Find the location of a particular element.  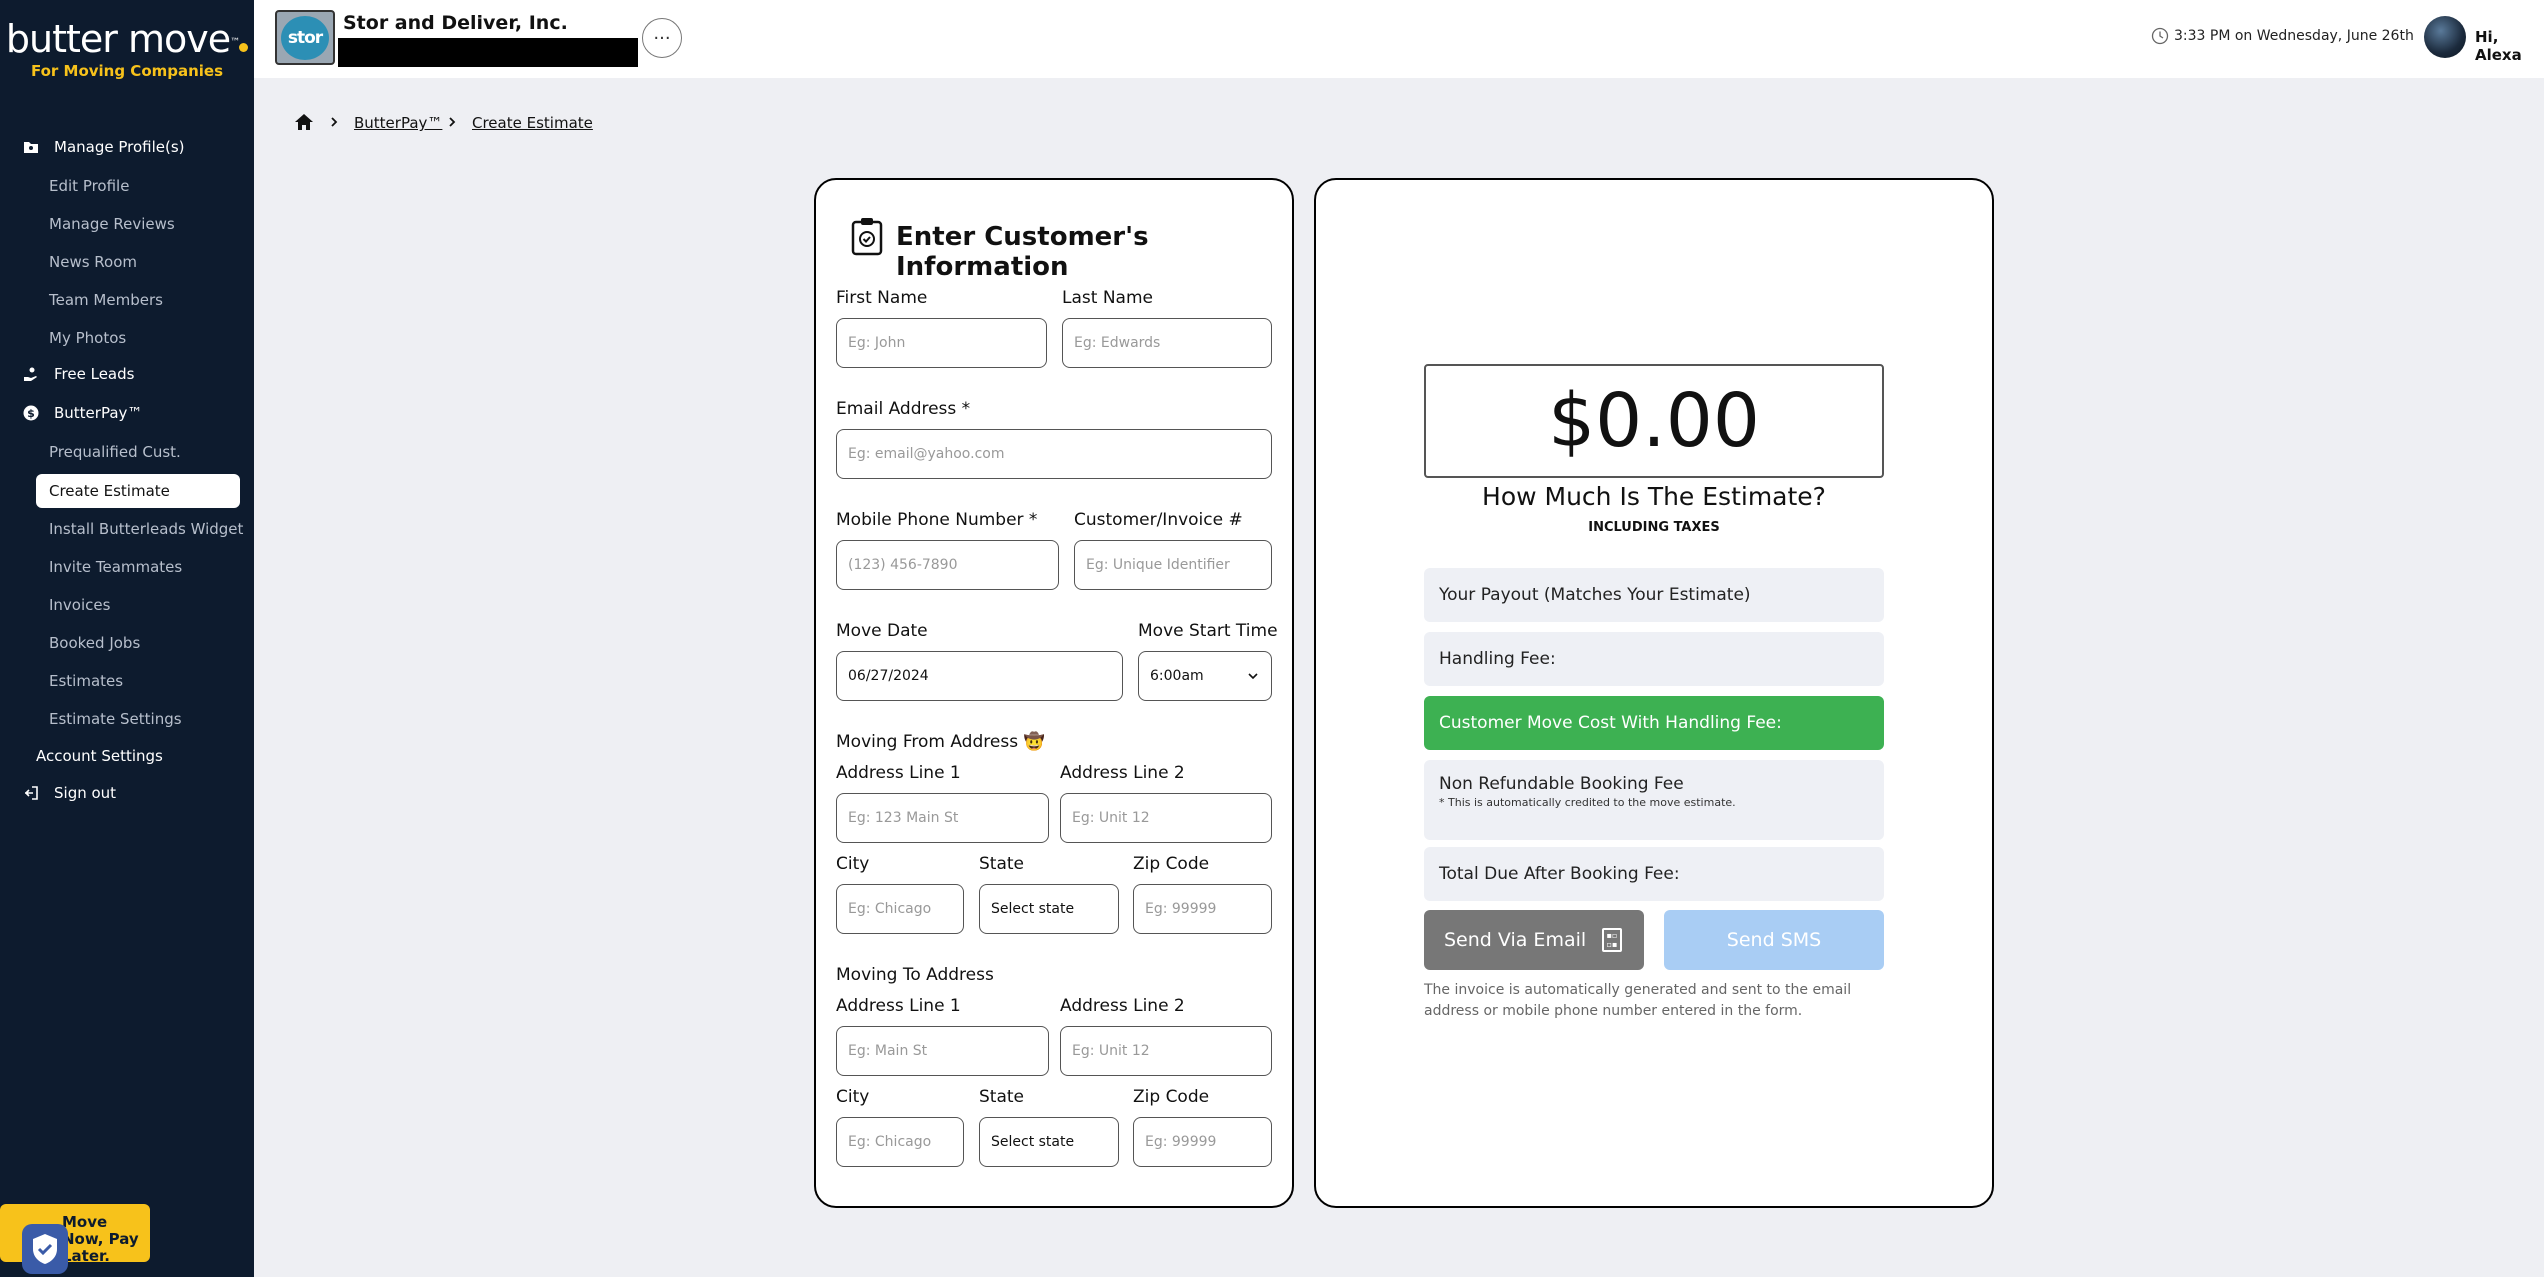

nav-news-room: News Room is located at coordinates (93, 262).